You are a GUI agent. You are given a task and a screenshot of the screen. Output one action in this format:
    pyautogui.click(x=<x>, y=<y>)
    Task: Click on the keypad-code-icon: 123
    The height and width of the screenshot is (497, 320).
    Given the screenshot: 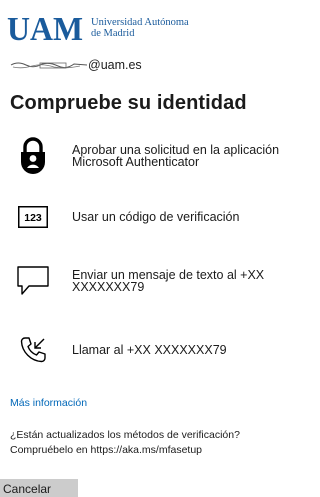 What is the action you would take?
    pyautogui.click(x=33, y=217)
    